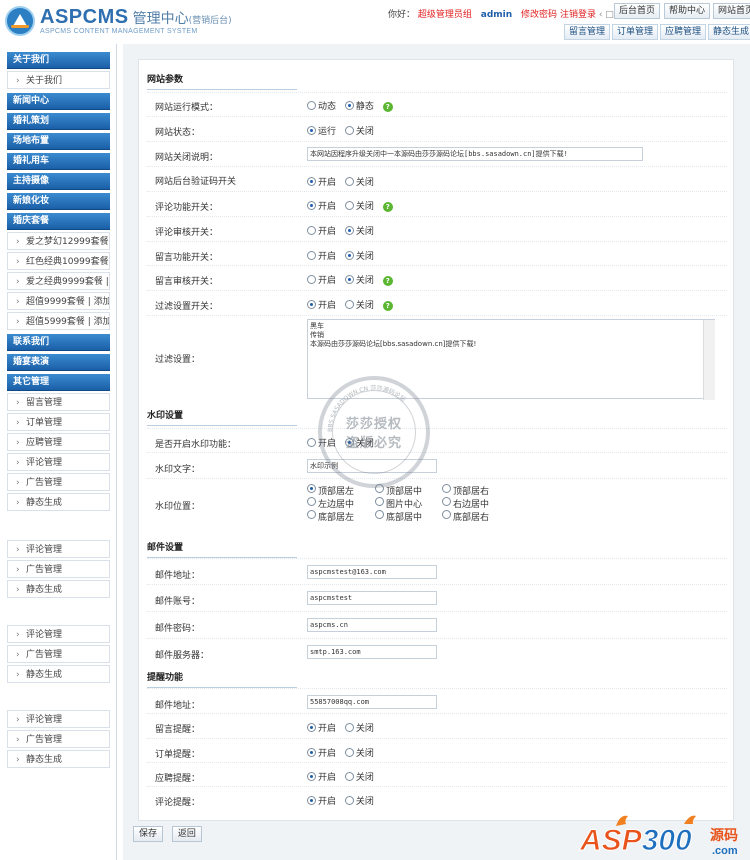 Image resolution: width=750 pixels, height=860 pixels. Describe the element at coordinates (372, 625) in the screenshot. I see `mail-password-input: aspcms.cn` at that location.